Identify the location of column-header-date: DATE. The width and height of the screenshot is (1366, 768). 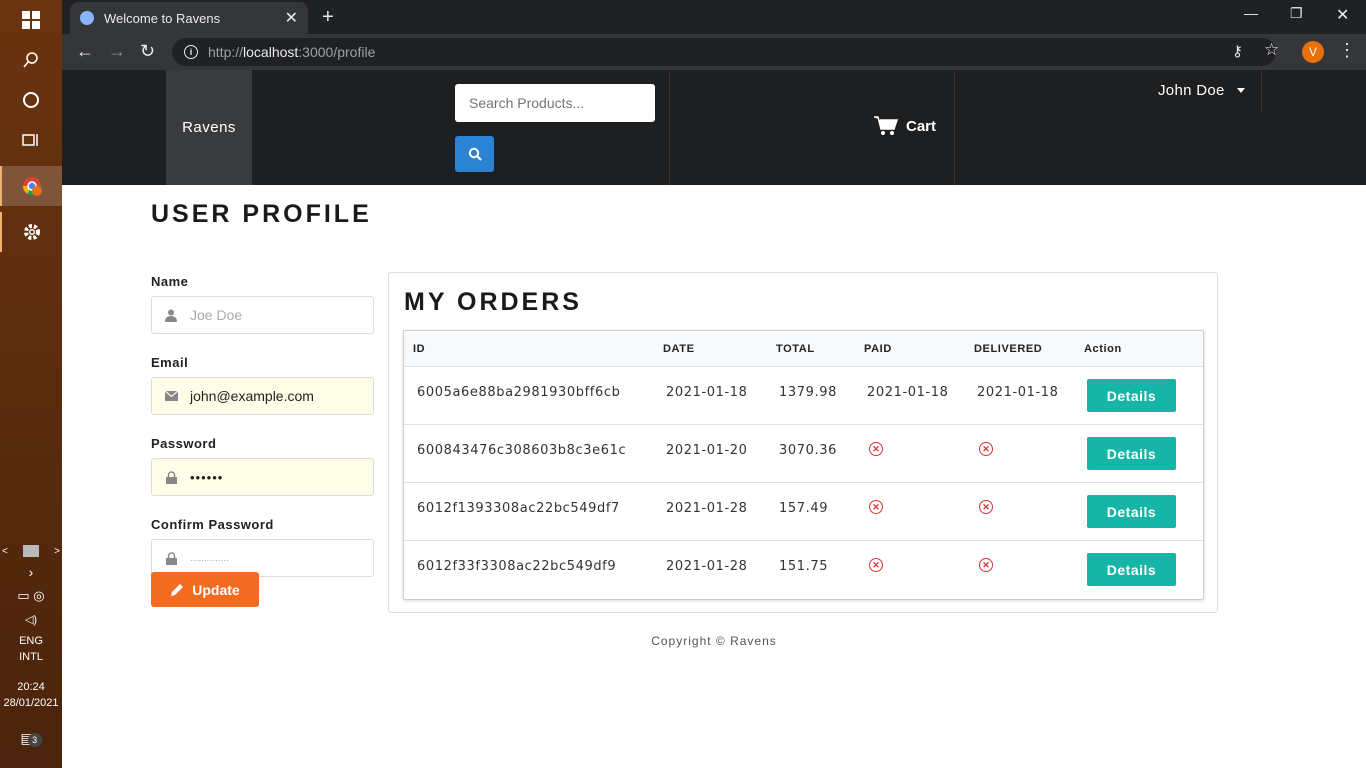
(679, 349).